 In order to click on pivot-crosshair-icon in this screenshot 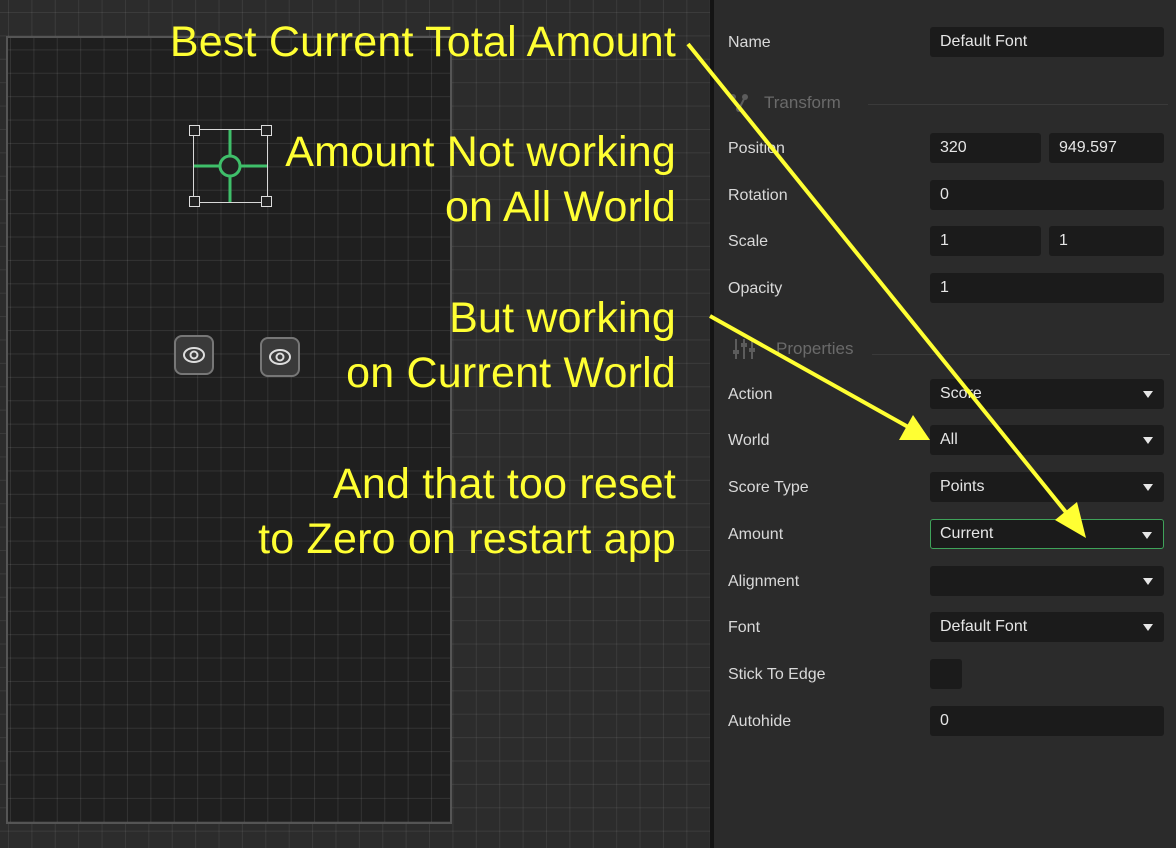, I will do `click(230, 166)`.